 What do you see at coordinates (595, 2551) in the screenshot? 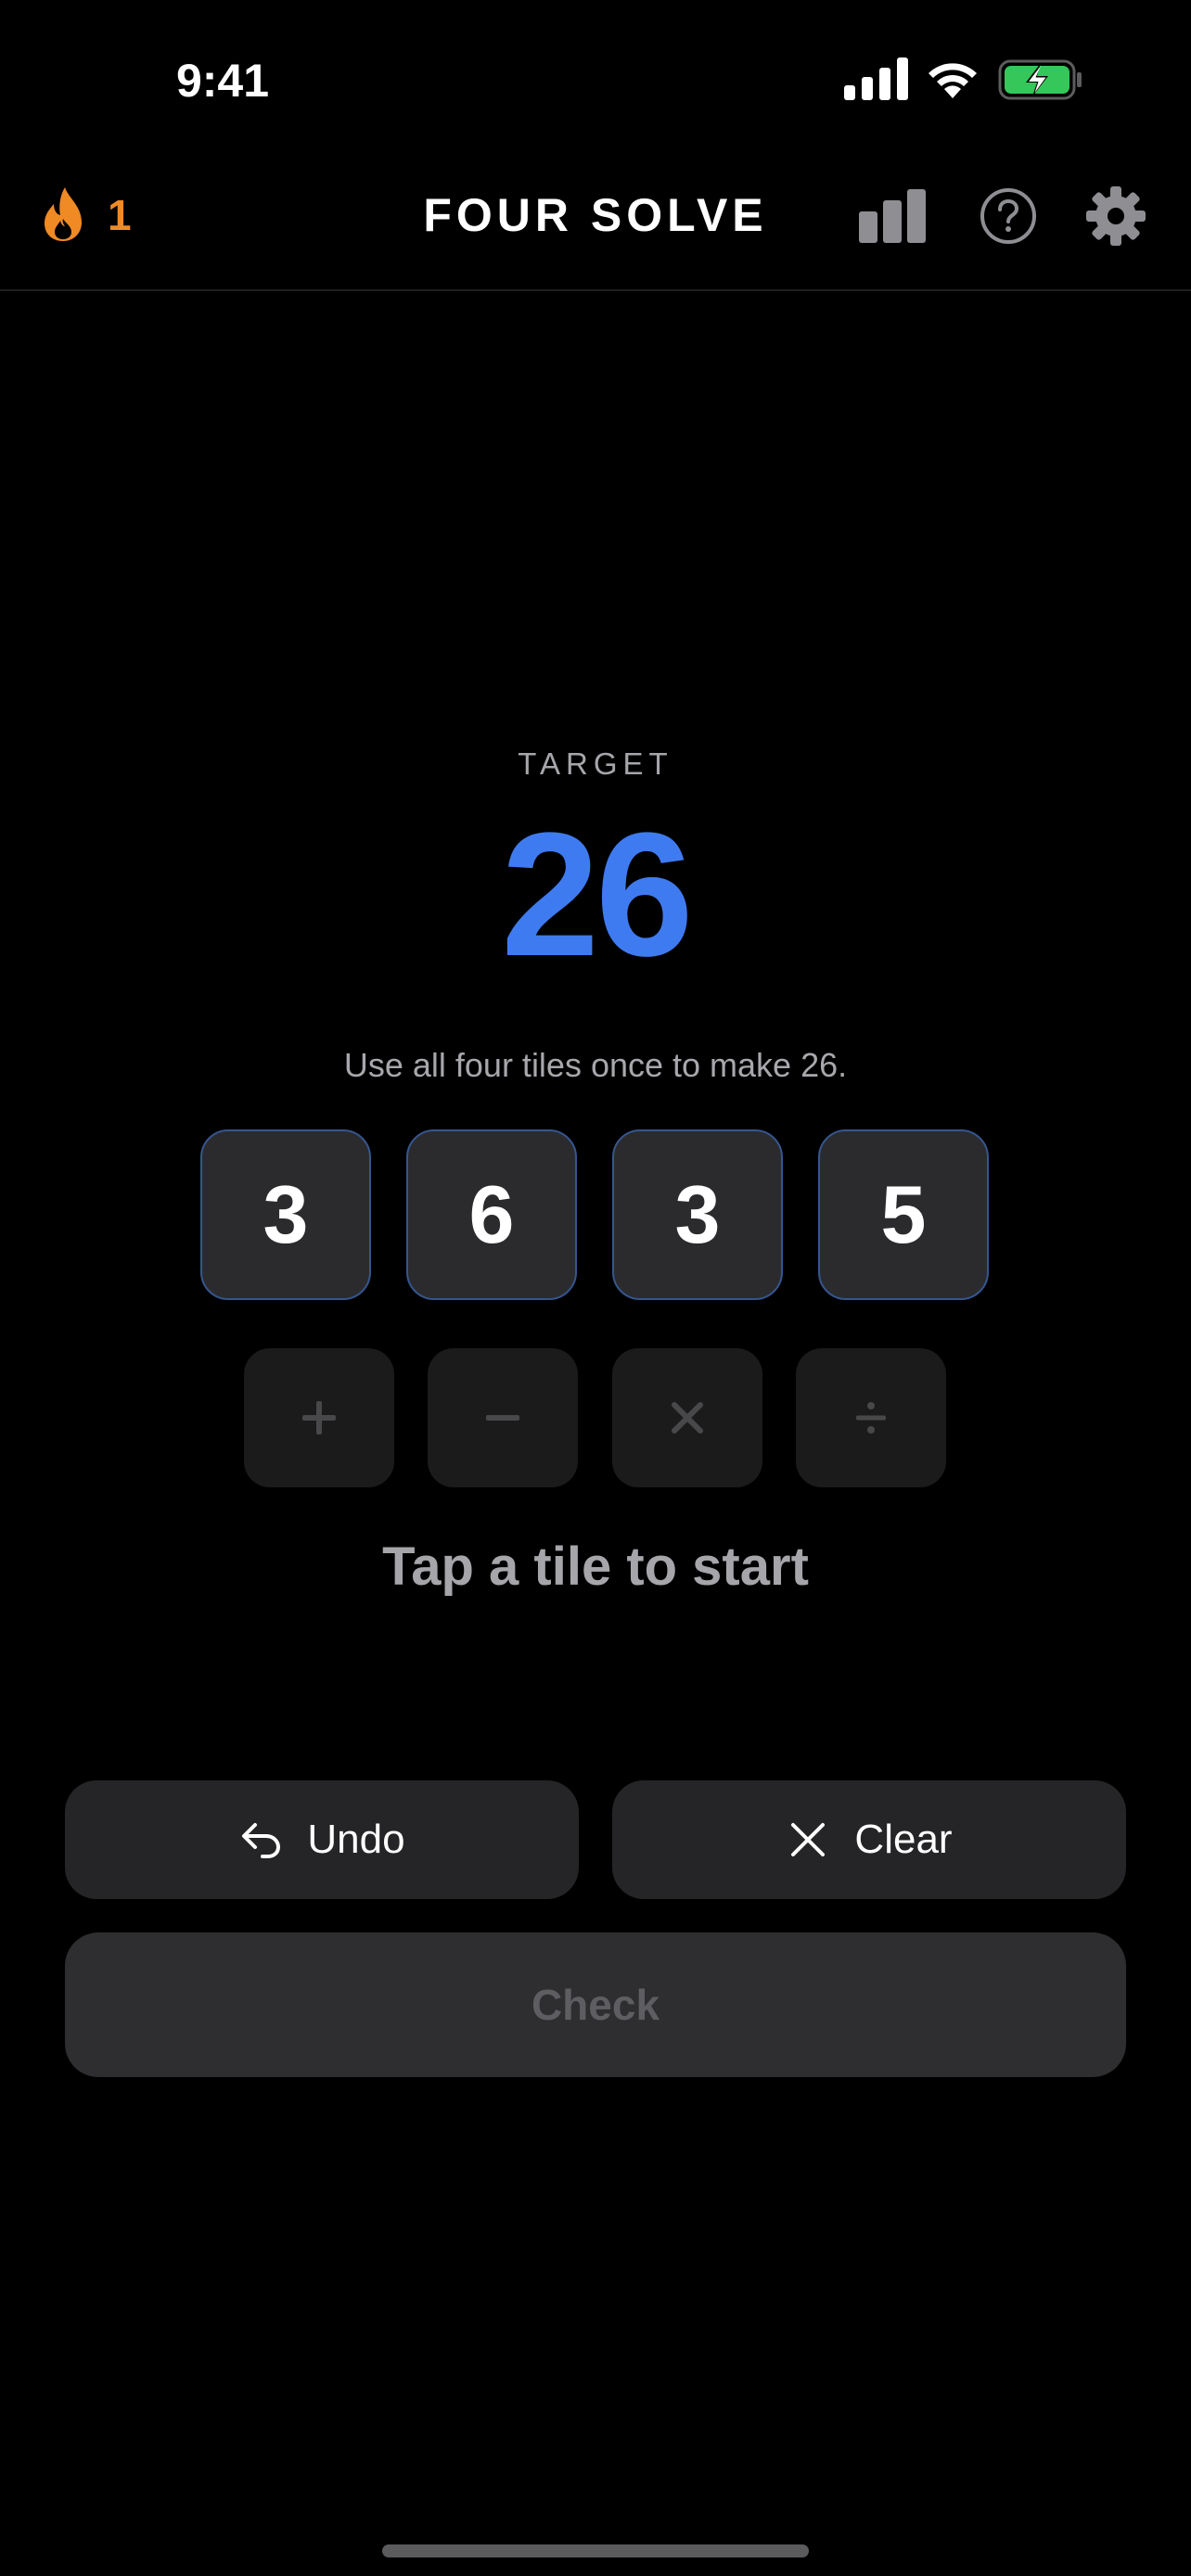
I see `home-indicator` at bounding box center [595, 2551].